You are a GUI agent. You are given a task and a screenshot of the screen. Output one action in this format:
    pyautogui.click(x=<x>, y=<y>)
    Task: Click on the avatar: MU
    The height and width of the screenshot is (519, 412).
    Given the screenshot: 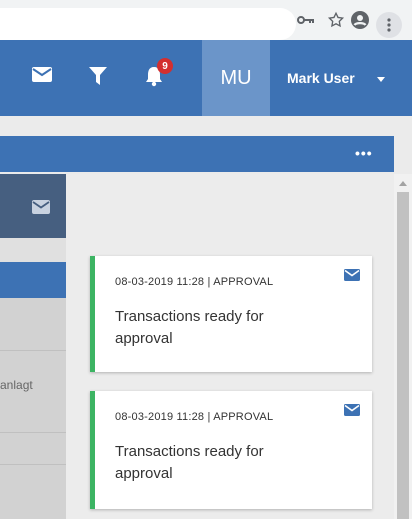 What is the action you would take?
    pyautogui.click(x=236, y=78)
    